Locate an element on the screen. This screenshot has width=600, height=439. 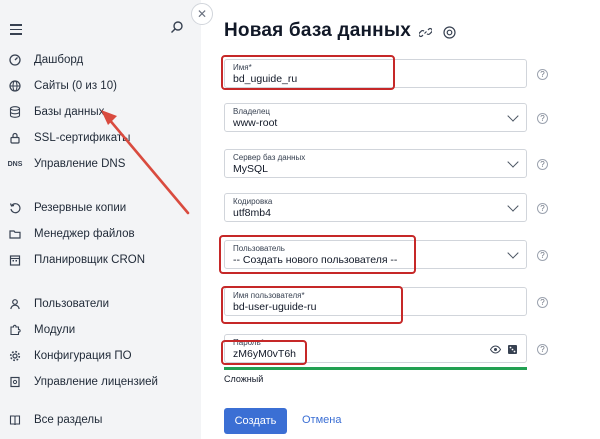
username-value: bd-user-uguide-ru is located at coordinates (275, 307).